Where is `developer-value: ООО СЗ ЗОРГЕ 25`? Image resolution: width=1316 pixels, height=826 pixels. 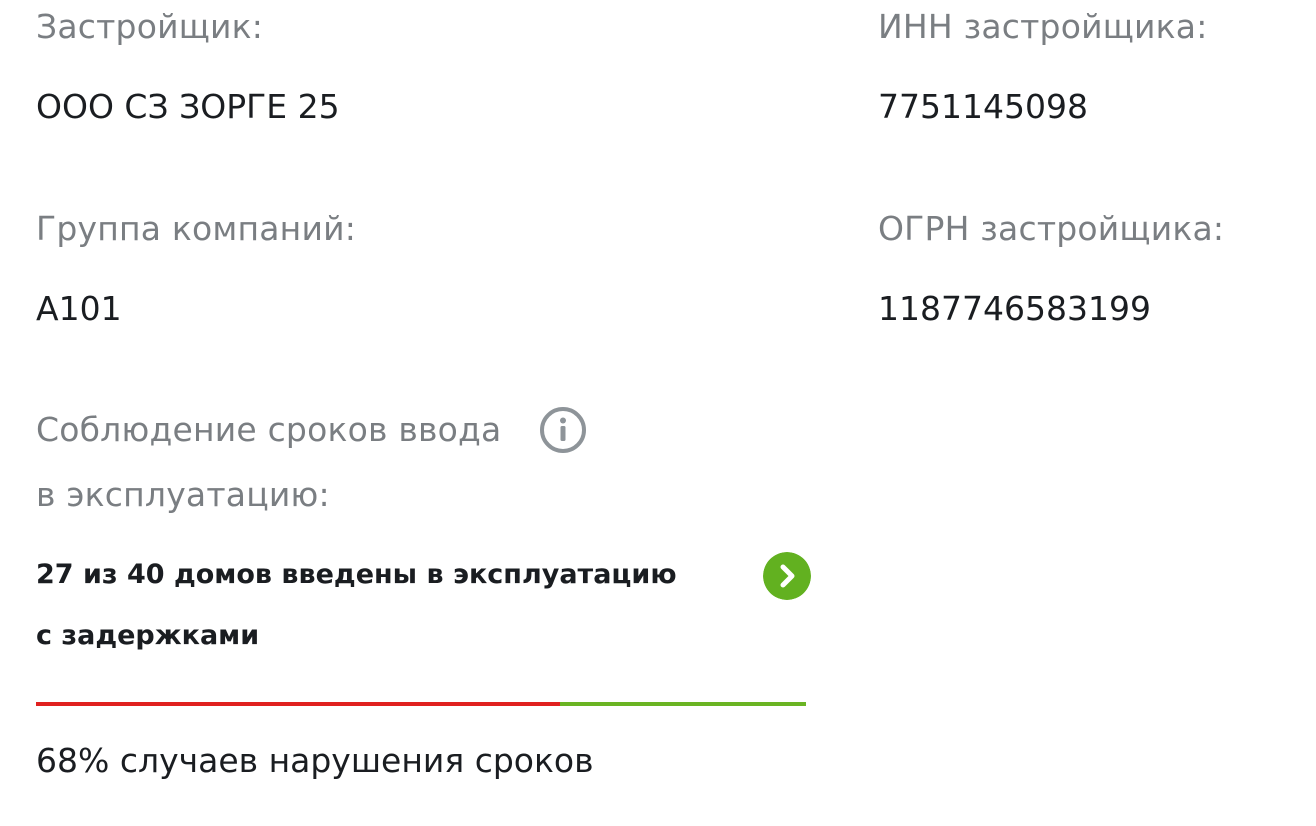
developer-value: ООО СЗ ЗОРГЕ 25 is located at coordinates (188, 106).